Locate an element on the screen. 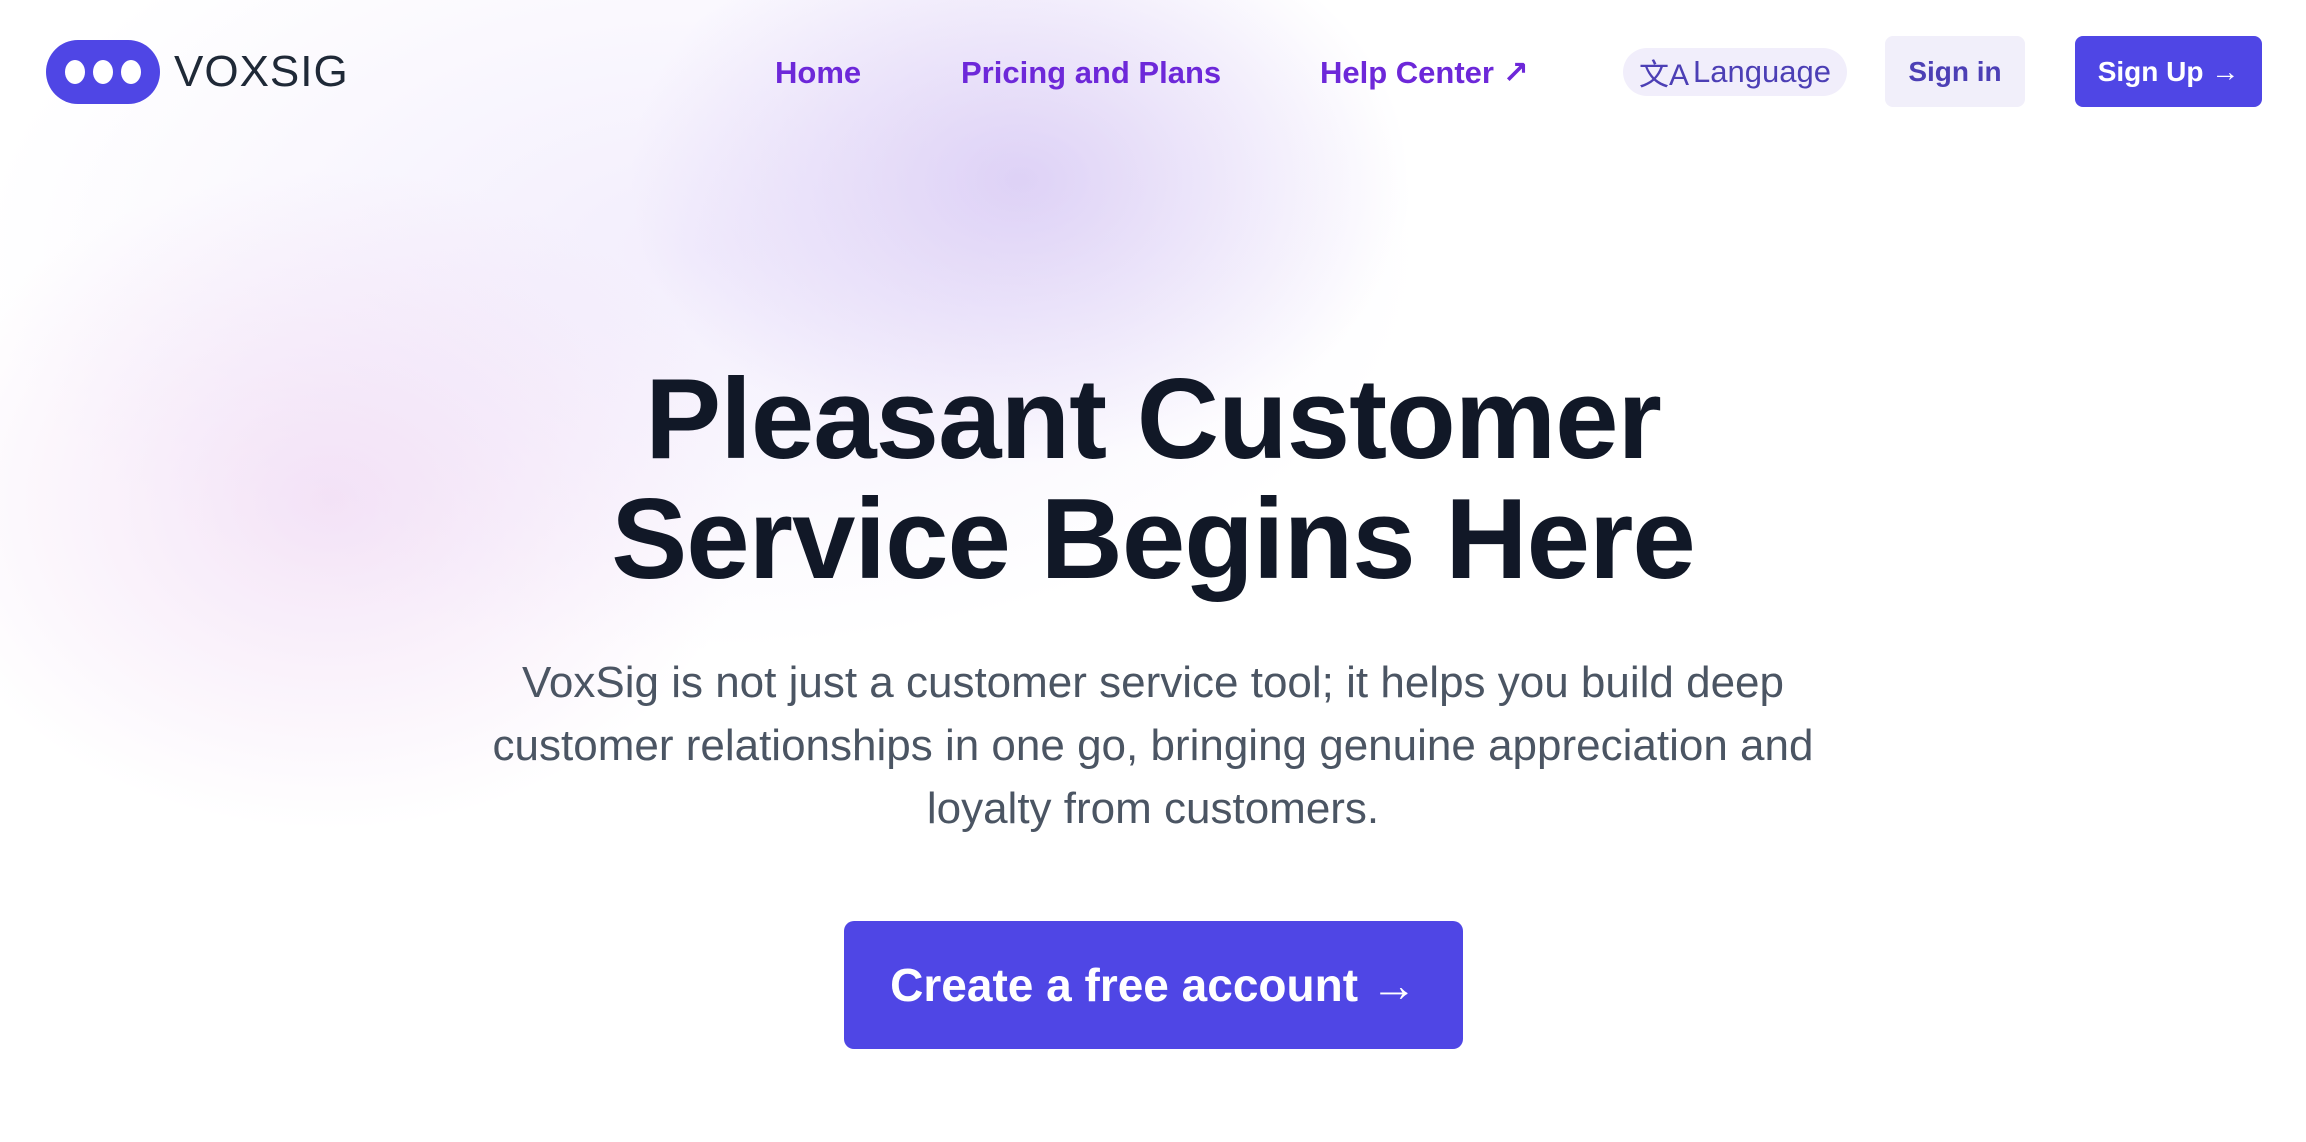  nav-home: Home is located at coordinates (818, 73).